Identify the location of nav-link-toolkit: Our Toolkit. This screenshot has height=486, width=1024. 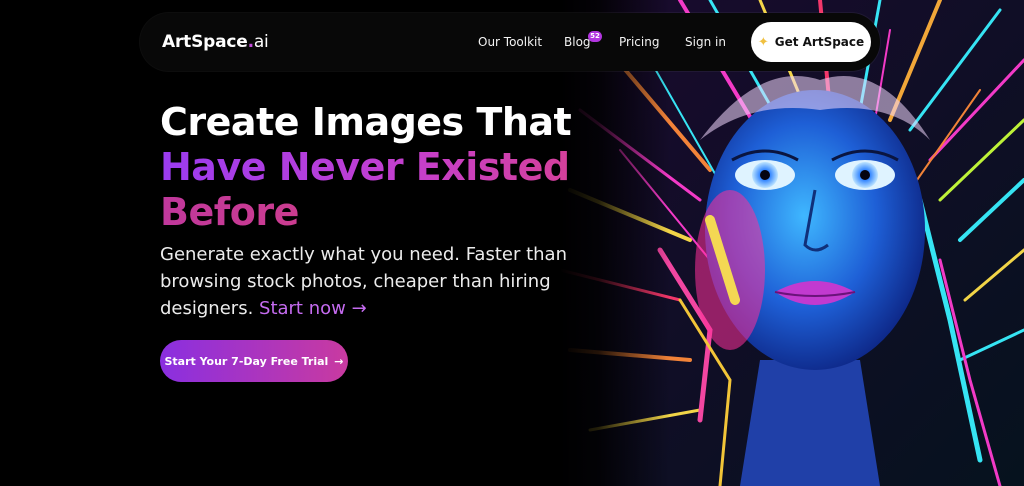
(510, 42).